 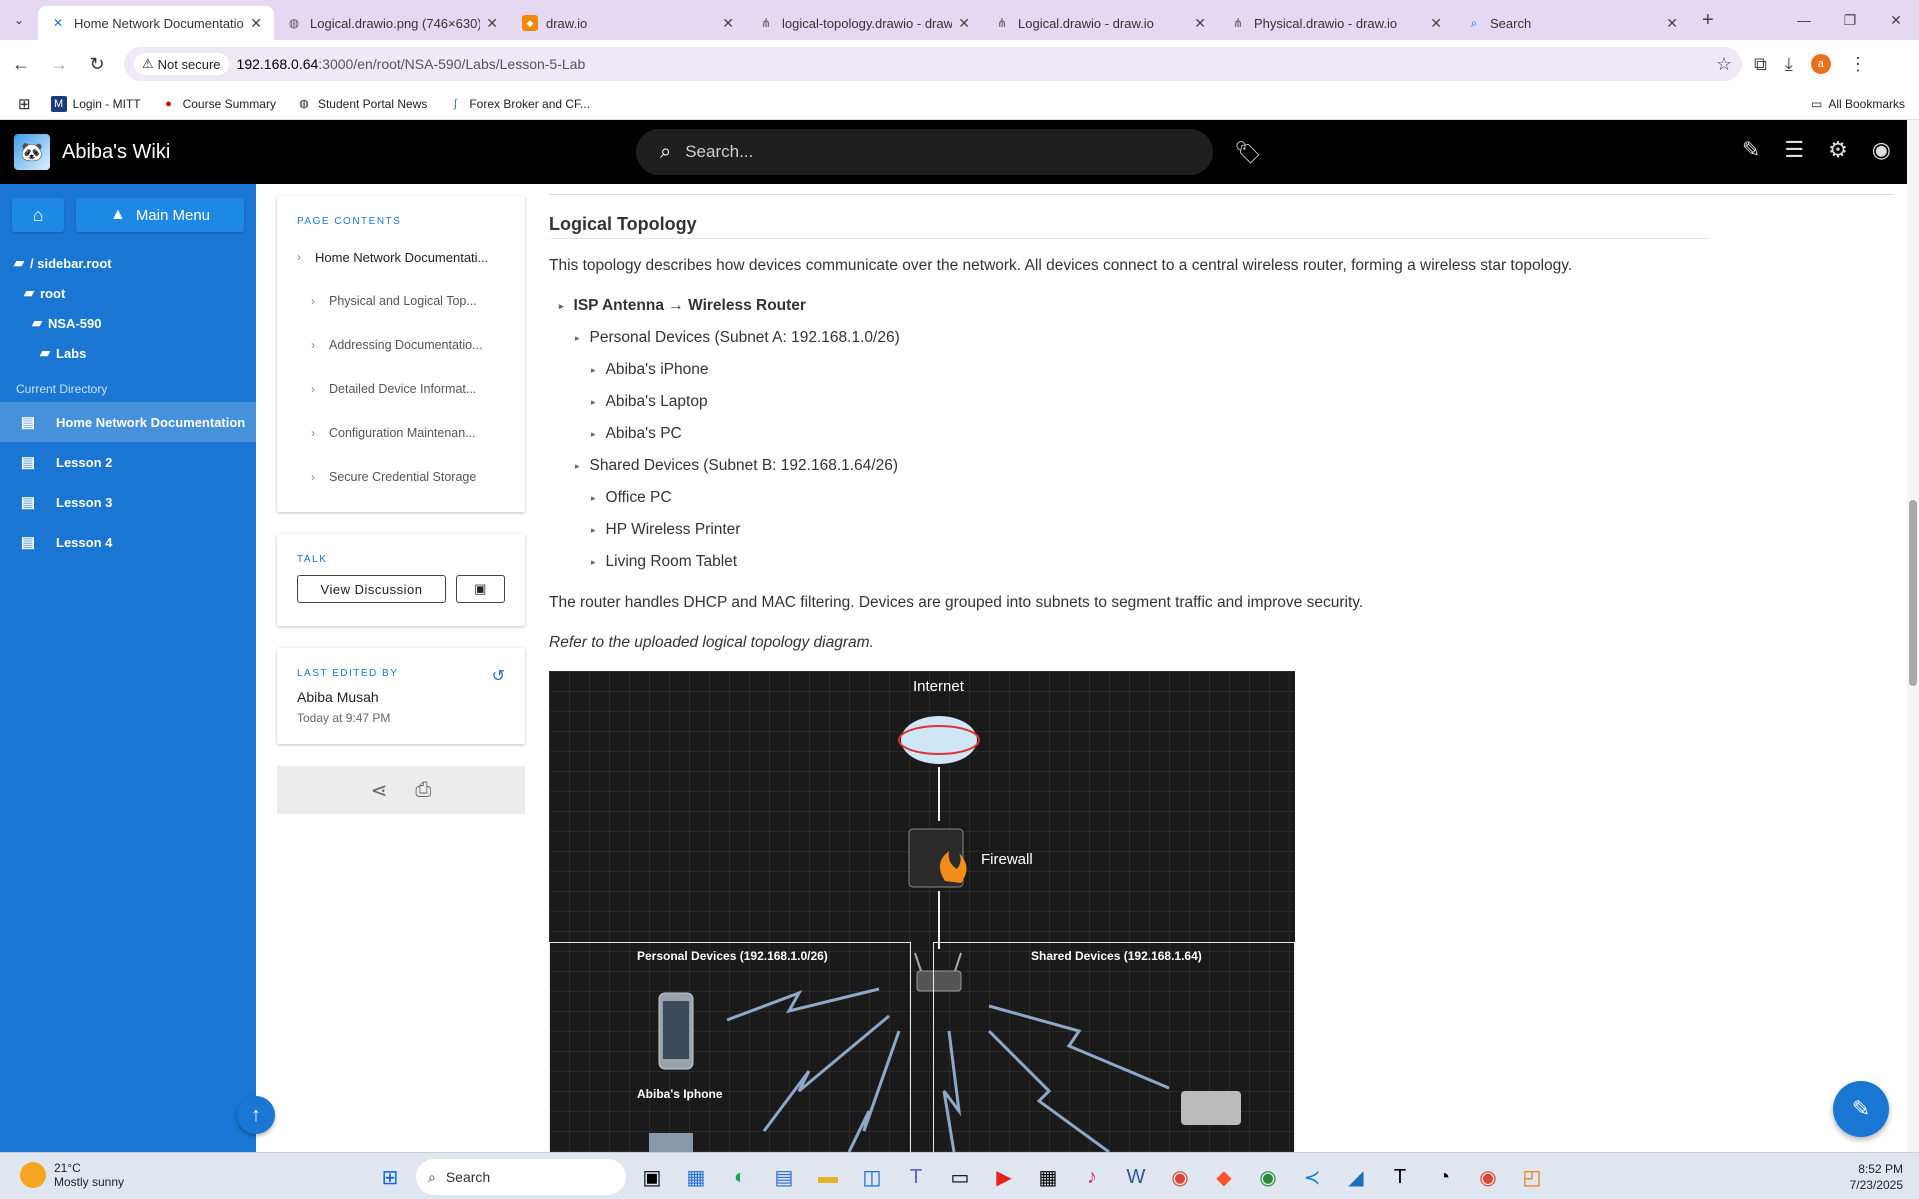 I want to click on tags-icon: 🏷, so click(x=1248, y=153).